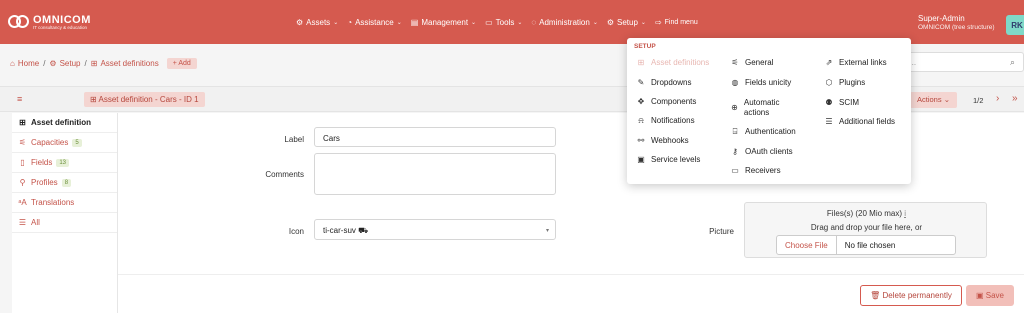  What do you see at coordinates (317, 22) in the screenshot?
I see `nav-item-assets: ⚙ Assets ⌄` at bounding box center [317, 22].